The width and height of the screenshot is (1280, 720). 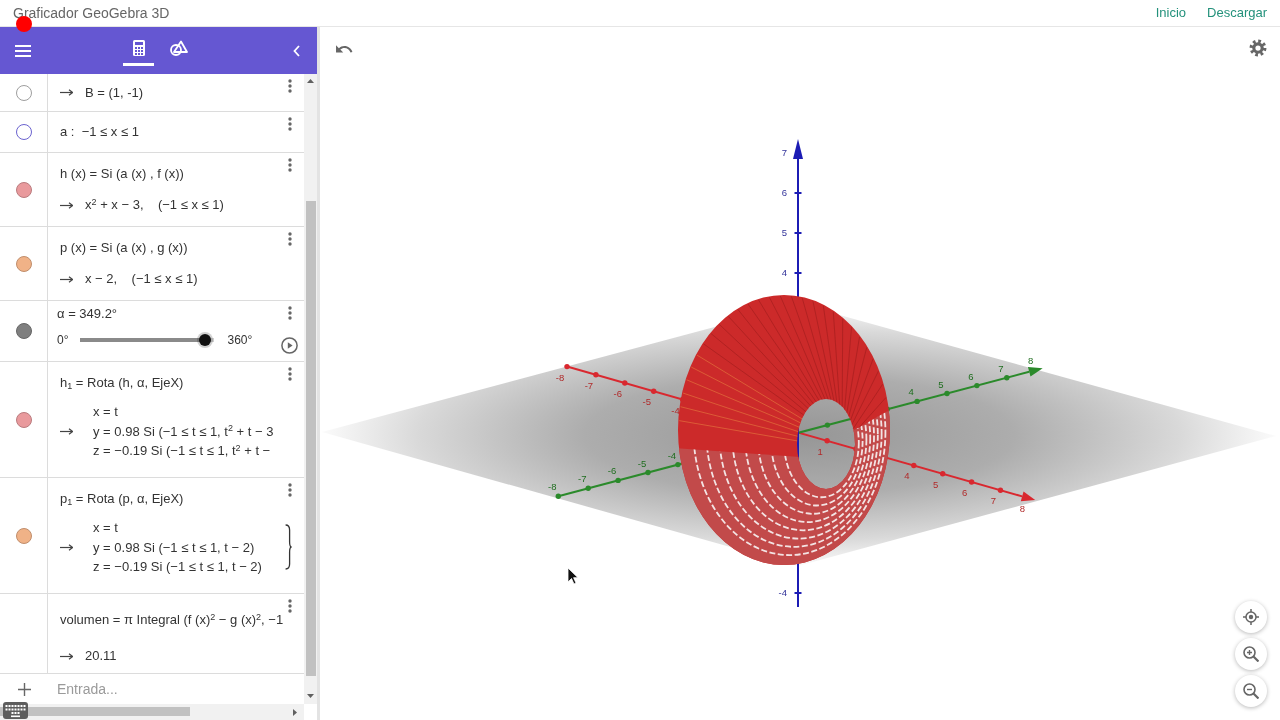 I want to click on zoom-in-icon, so click(x=1251, y=654).